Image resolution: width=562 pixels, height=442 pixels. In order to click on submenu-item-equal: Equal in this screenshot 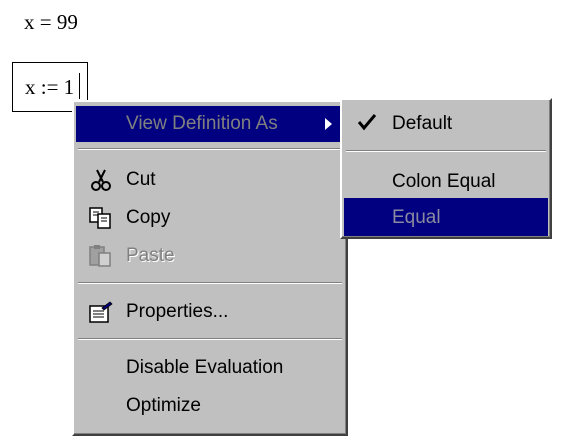, I will do `click(446, 217)`.